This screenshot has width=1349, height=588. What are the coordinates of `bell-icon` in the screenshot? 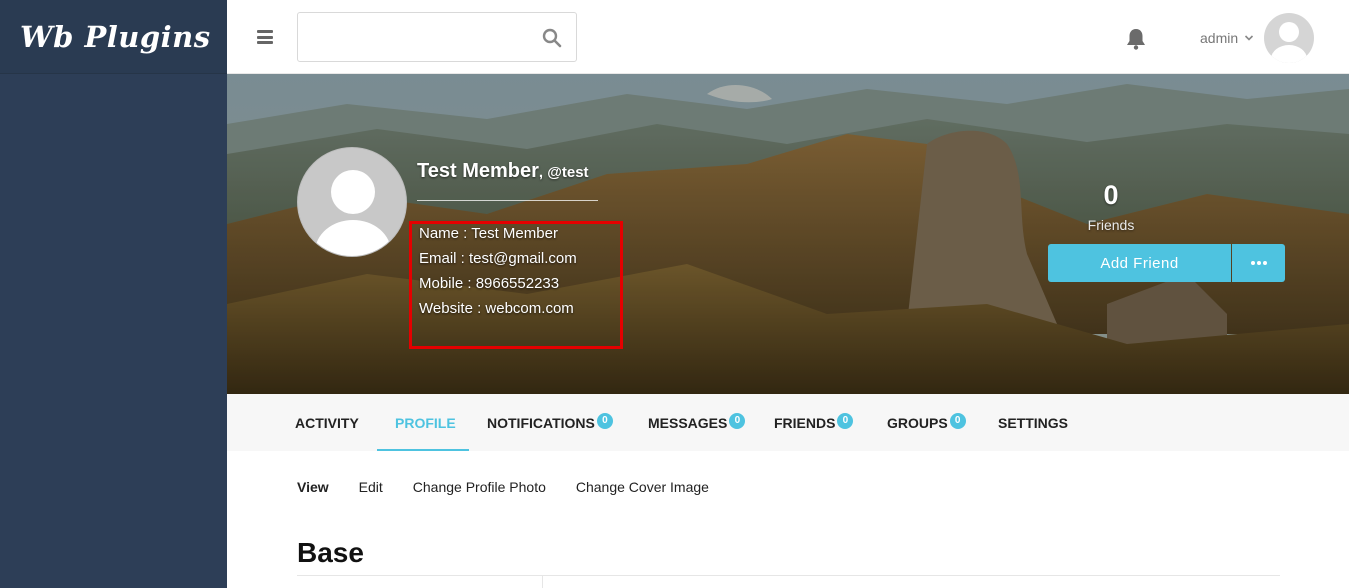 It's located at (1136, 39).